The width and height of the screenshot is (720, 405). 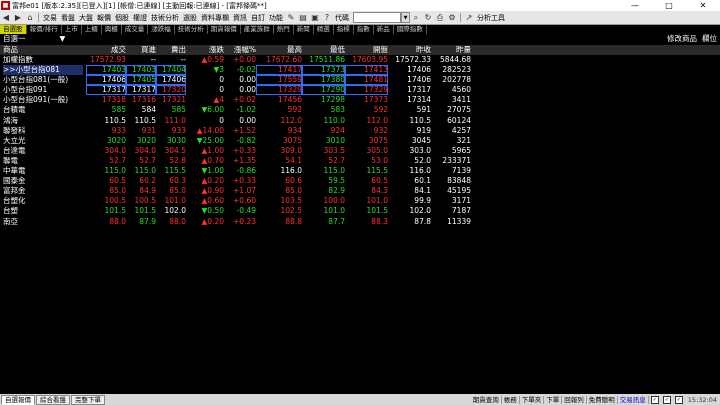 I want to click on trade-message-button: 交易訊息, so click(x=633, y=399).